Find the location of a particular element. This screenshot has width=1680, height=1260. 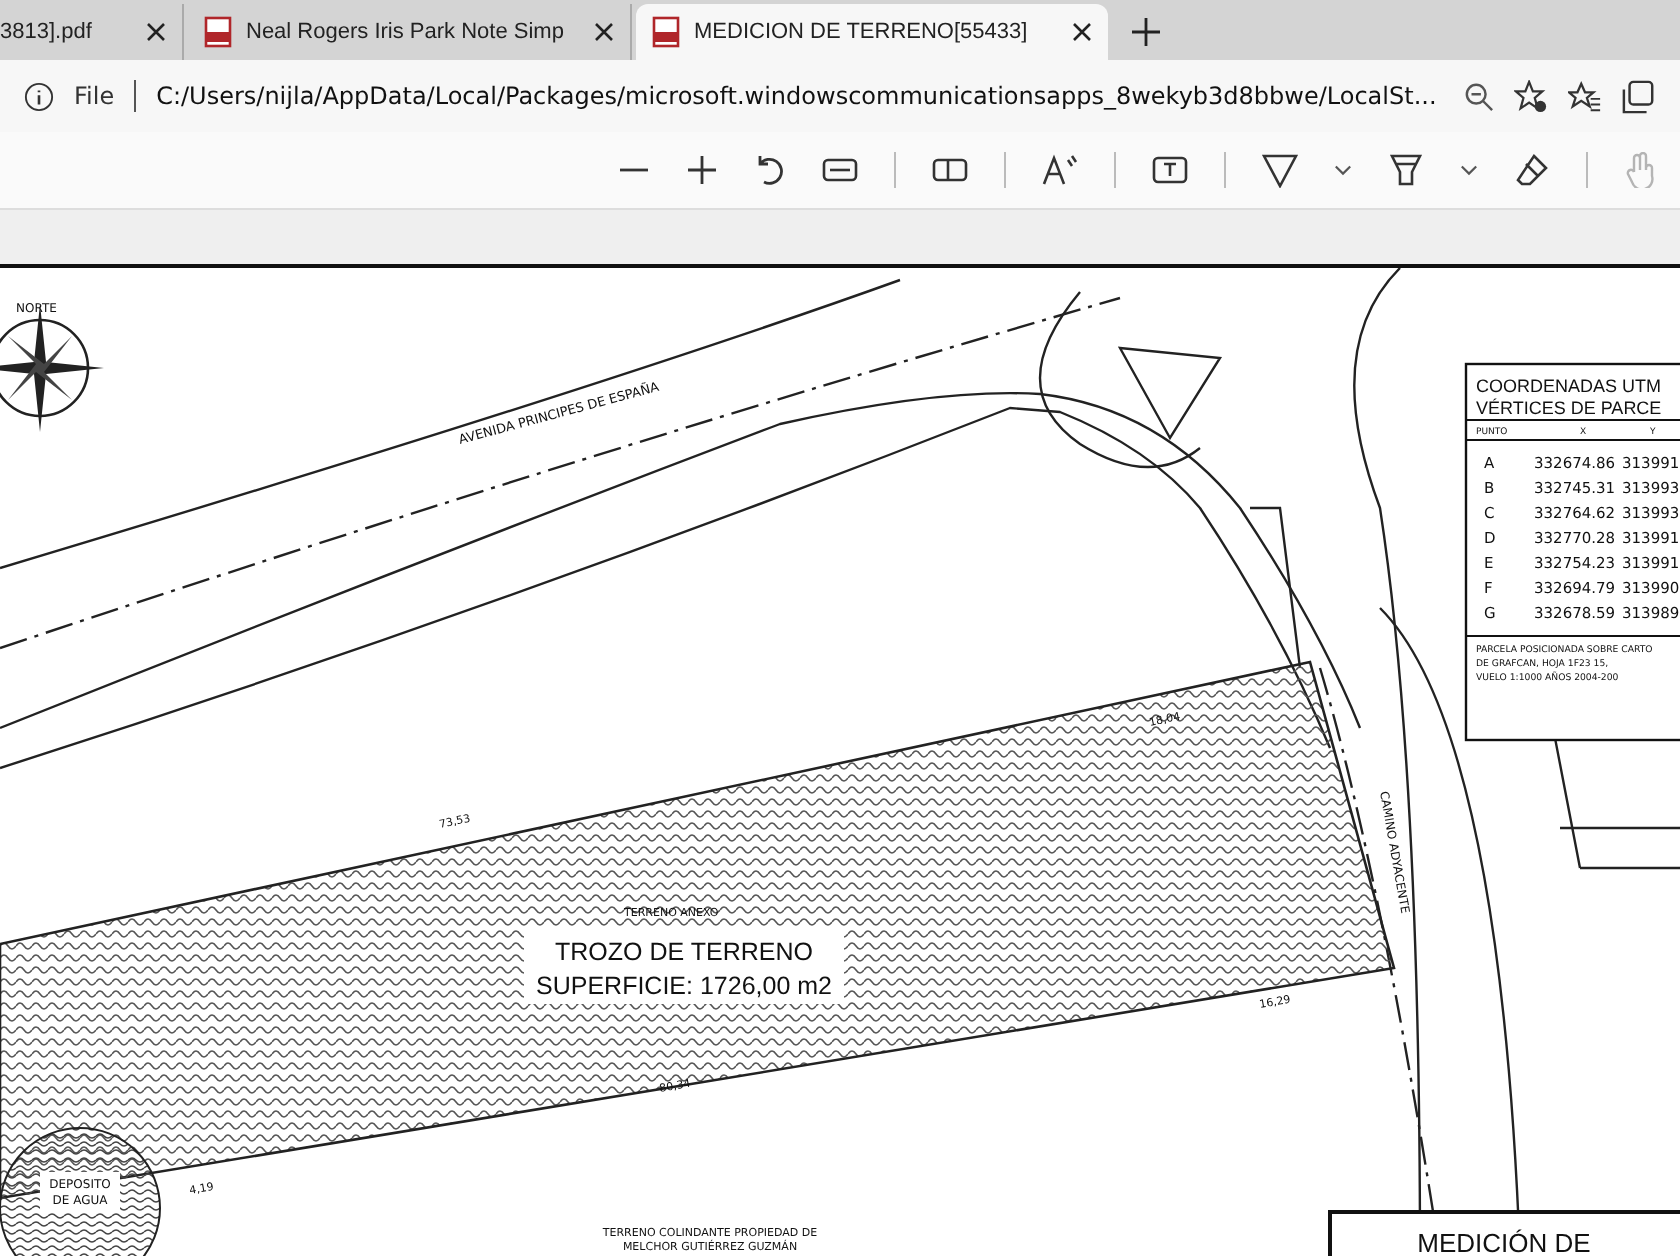

compass-rose-icon is located at coordinates (52, 368).